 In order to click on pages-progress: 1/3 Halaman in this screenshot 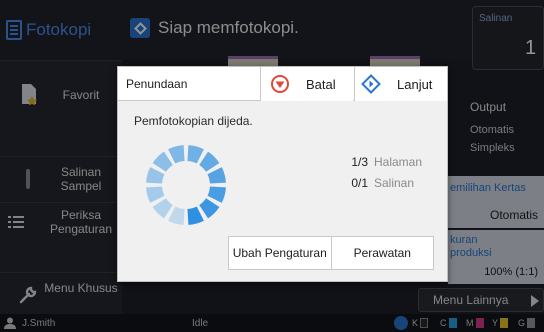, I will do `click(383, 162)`.